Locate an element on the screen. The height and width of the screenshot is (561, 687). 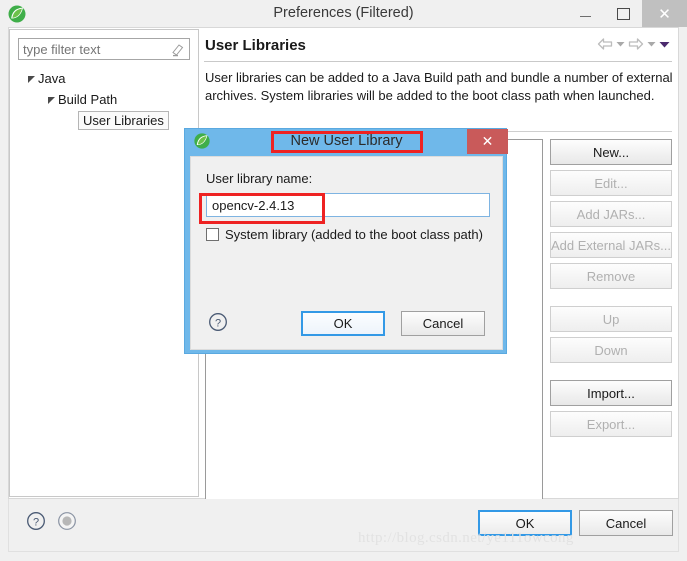
close-button: ✕ is located at coordinates (664, 13).